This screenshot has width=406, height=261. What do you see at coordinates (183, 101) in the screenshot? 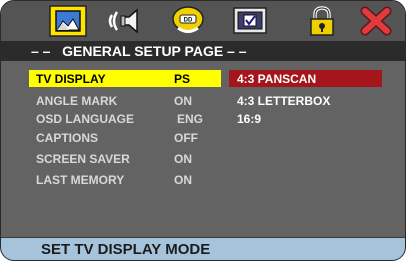
I see `menu-item-angle-mark-value: ON` at bounding box center [183, 101].